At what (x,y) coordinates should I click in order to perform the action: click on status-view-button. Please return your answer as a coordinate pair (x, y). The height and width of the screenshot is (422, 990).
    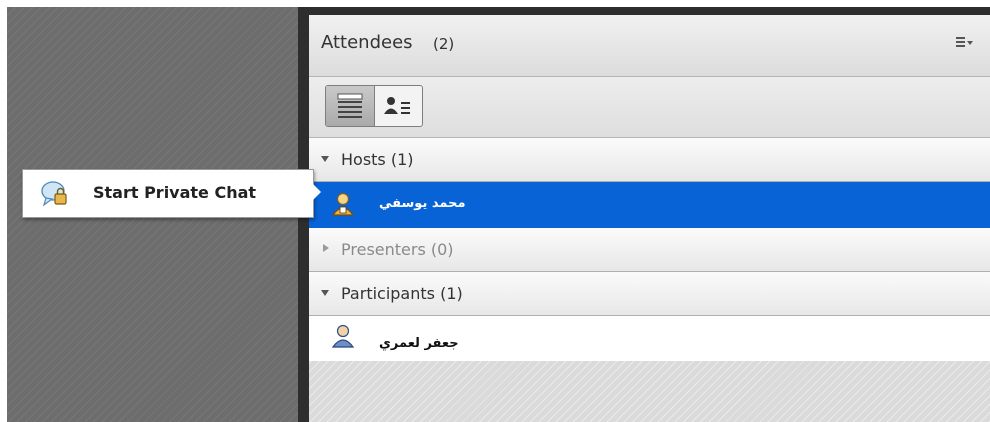
    Looking at the image, I should click on (398, 106).